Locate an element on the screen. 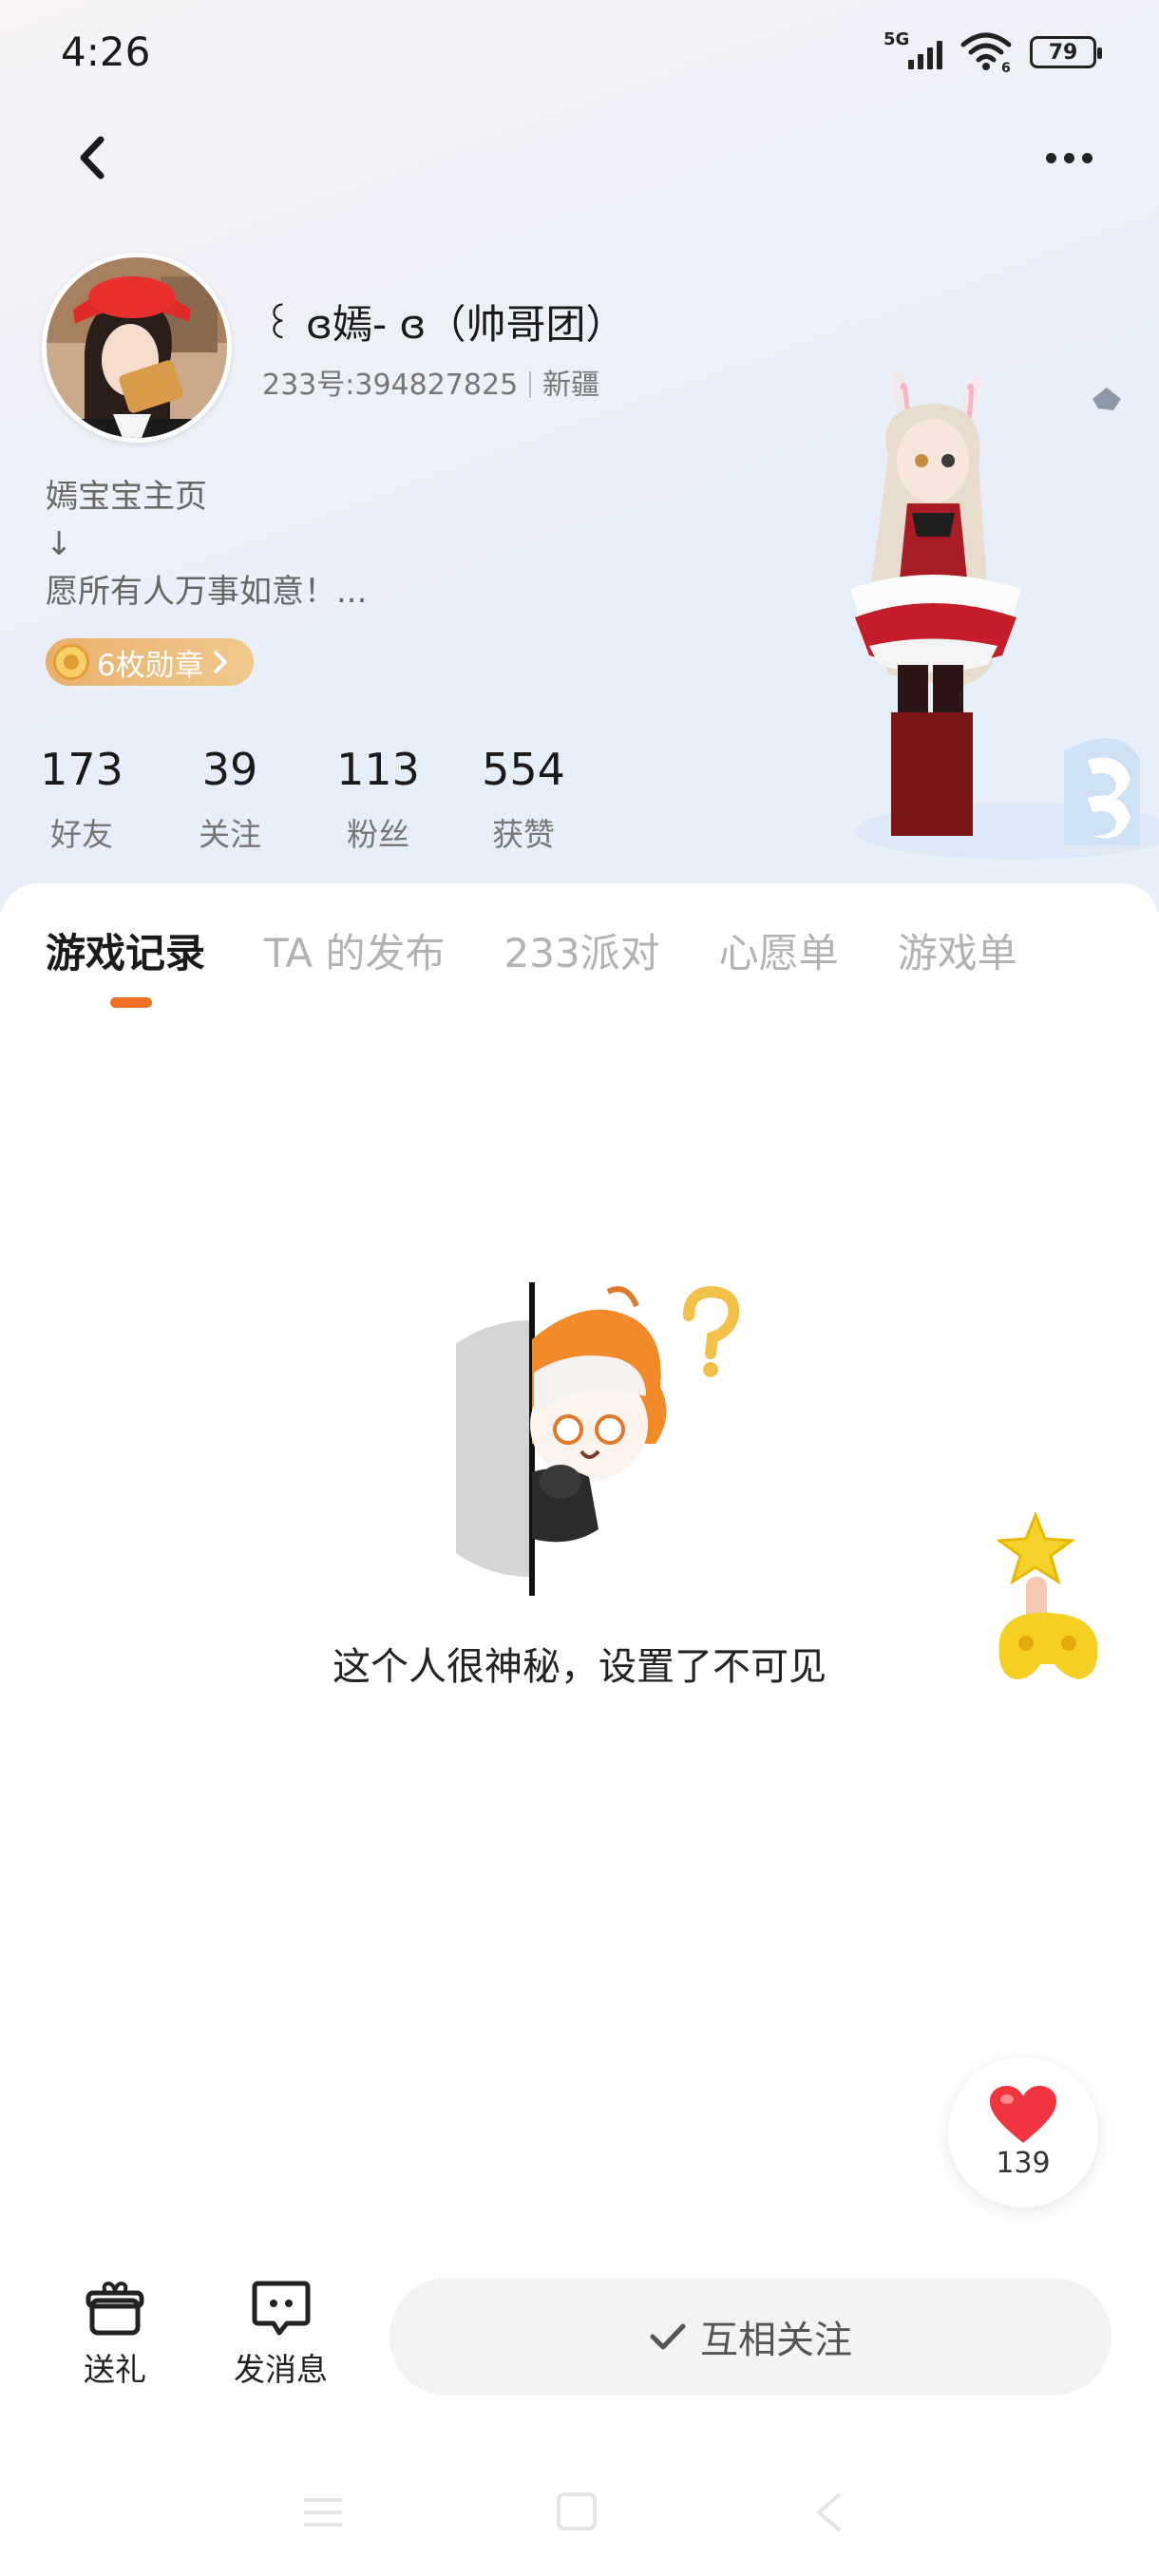  heart-icon is located at coordinates (1023, 2114).